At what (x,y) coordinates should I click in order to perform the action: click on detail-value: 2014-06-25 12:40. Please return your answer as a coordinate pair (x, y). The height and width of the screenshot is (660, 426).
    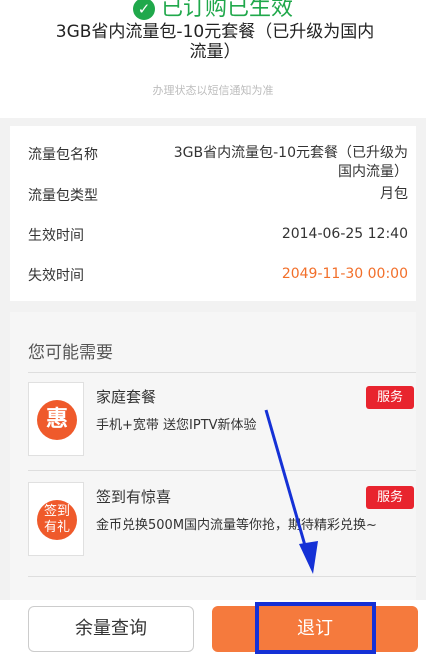
    Looking at the image, I should click on (344, 234).